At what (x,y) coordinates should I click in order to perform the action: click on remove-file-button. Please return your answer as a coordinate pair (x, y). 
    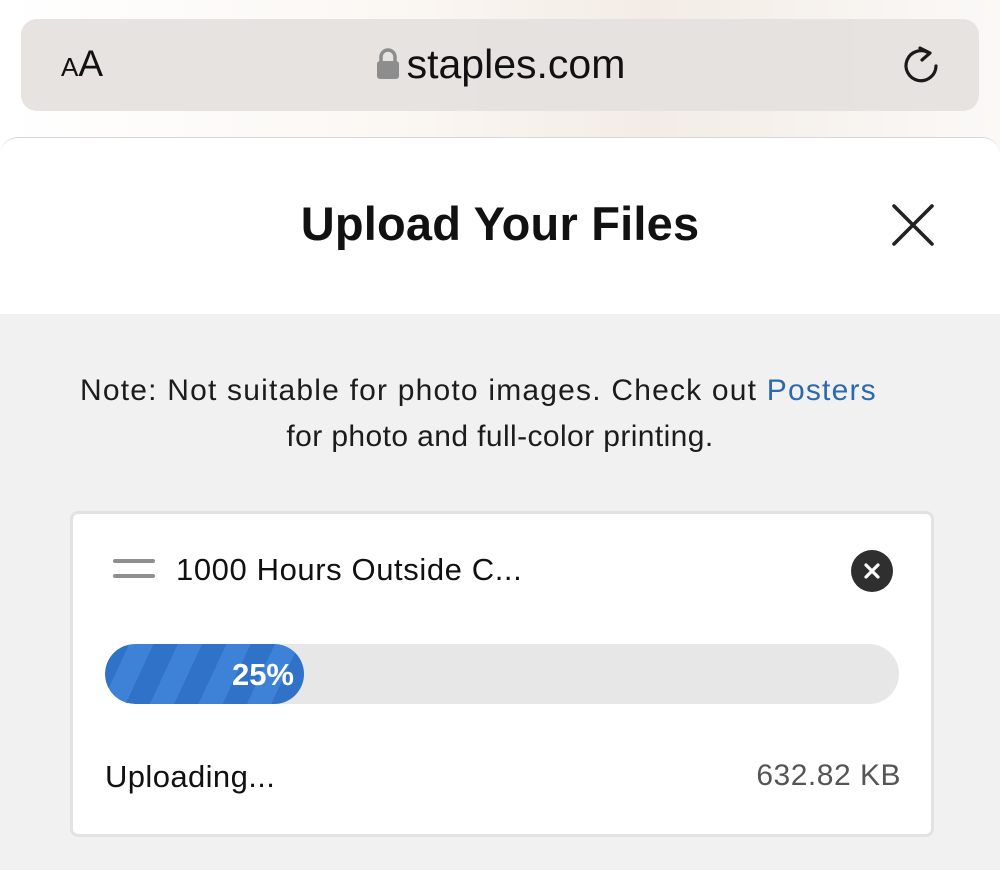
    Looking at the image, I should click on (872, 571).